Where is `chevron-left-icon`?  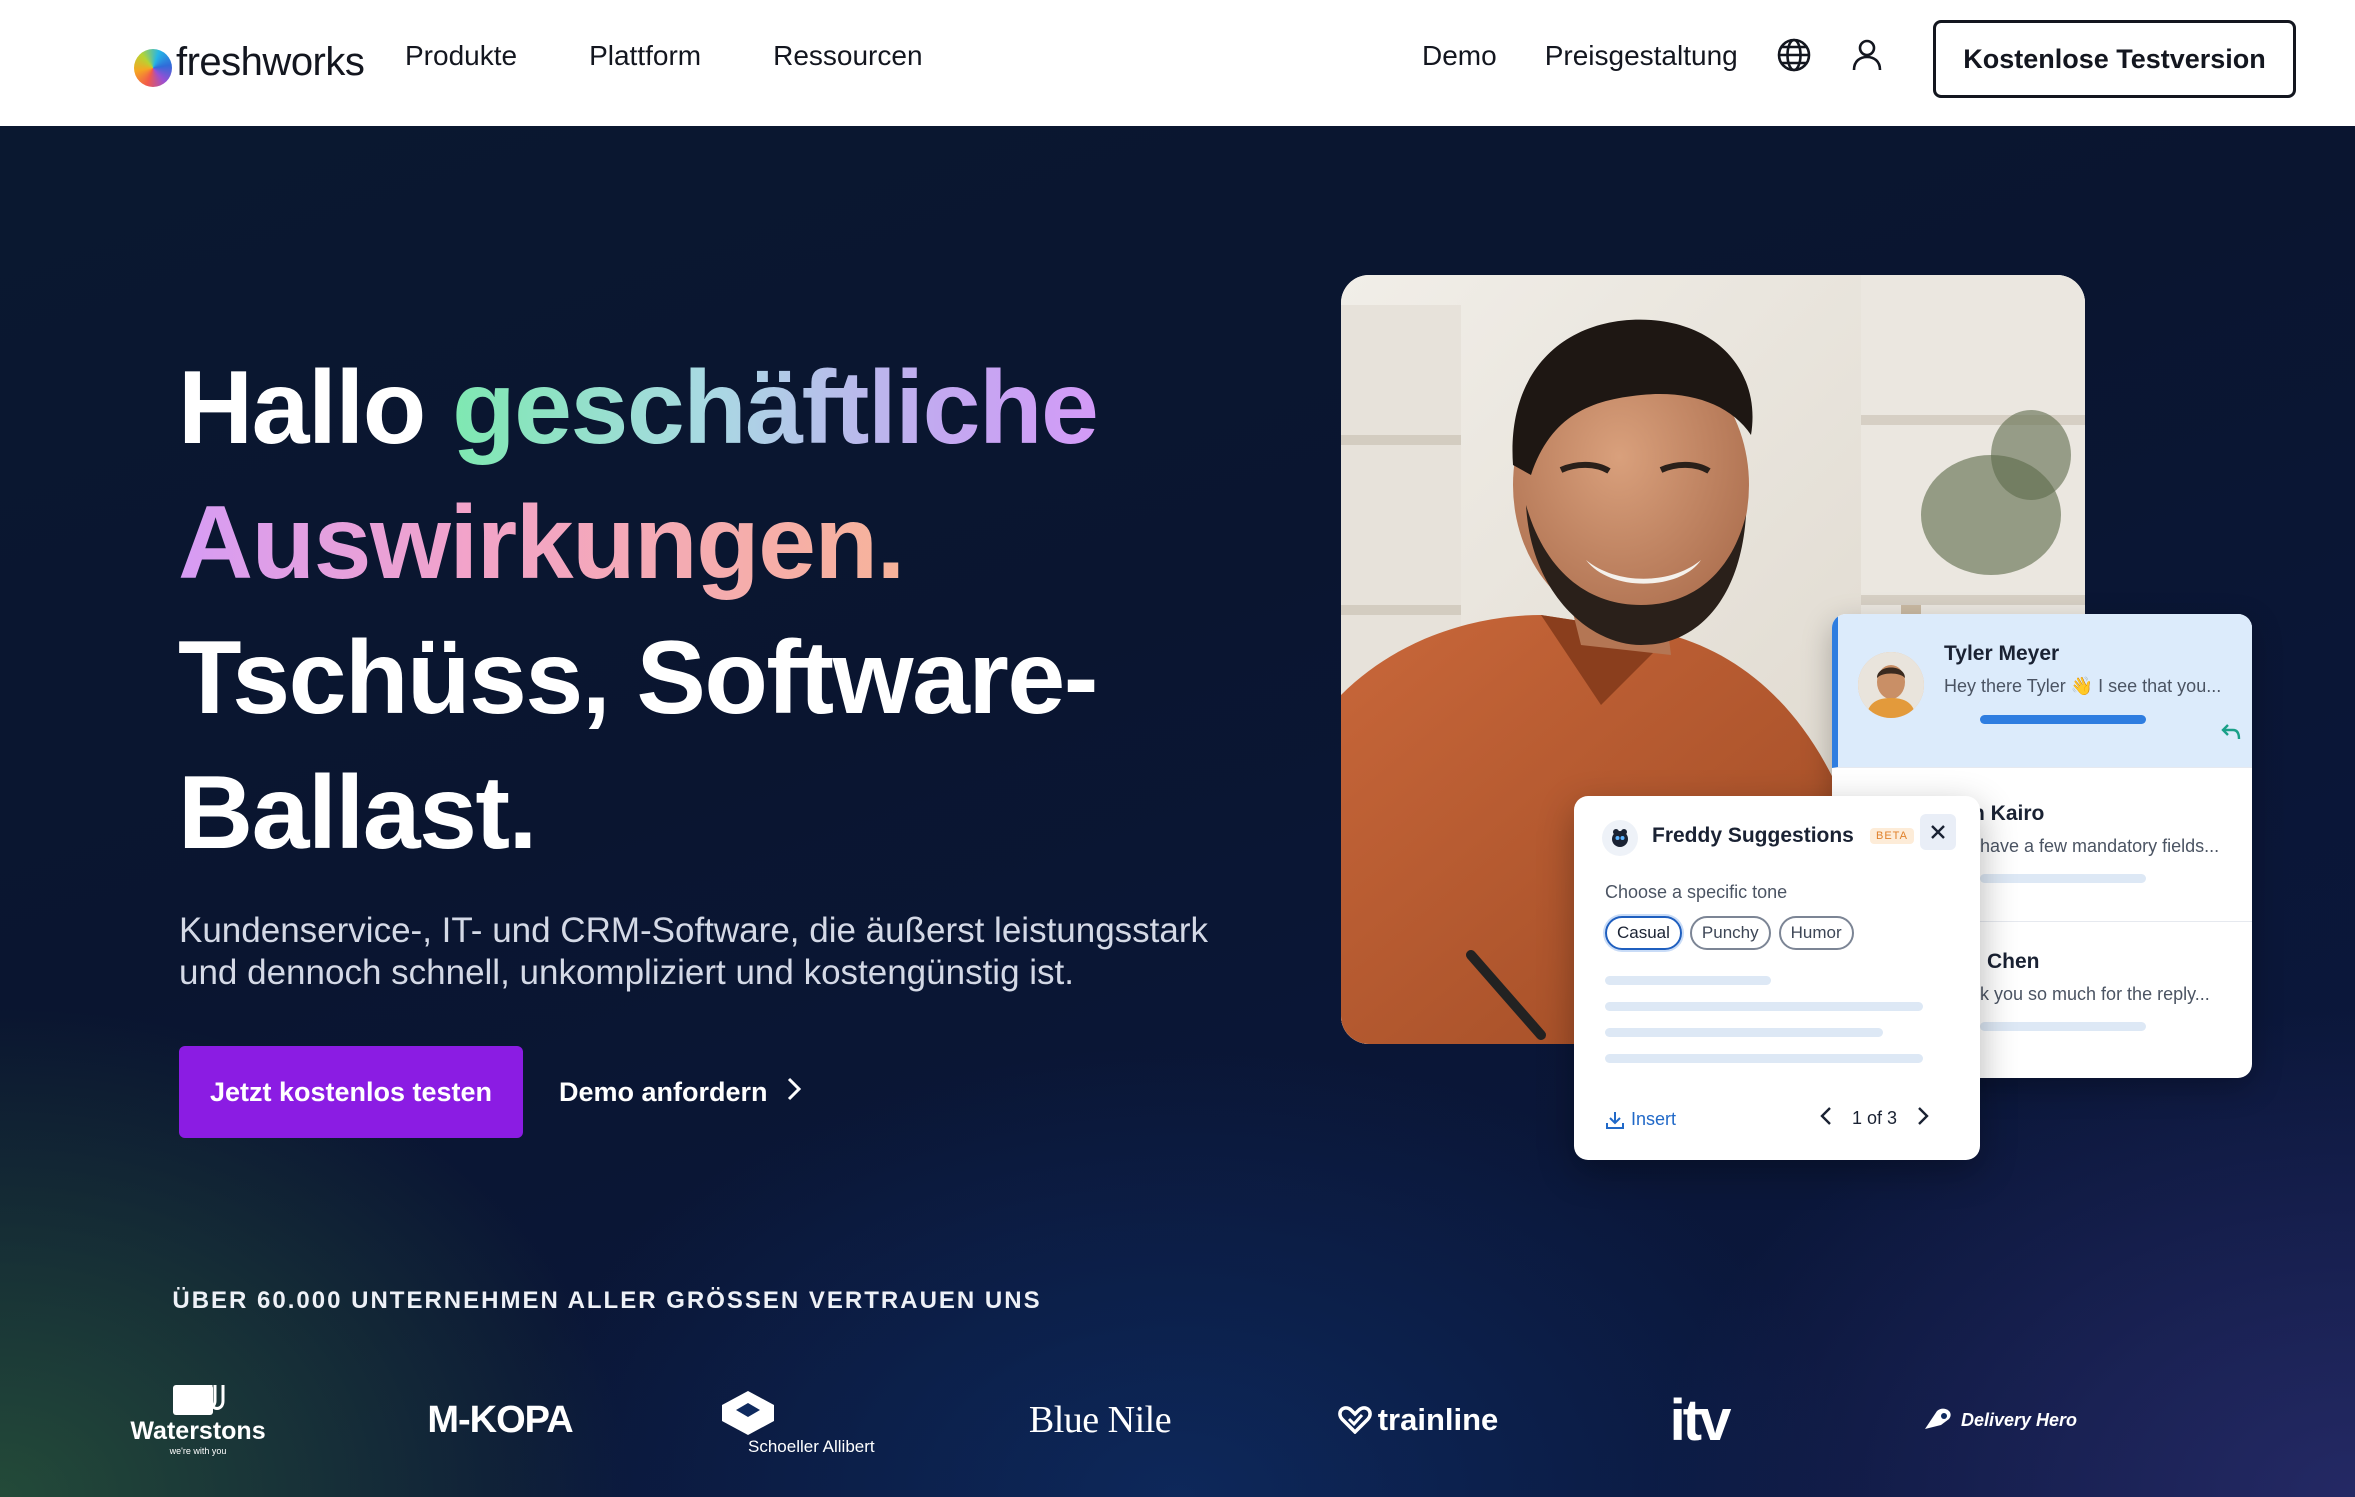 chevron-left-icon is located at coordinates (1826, 1118).